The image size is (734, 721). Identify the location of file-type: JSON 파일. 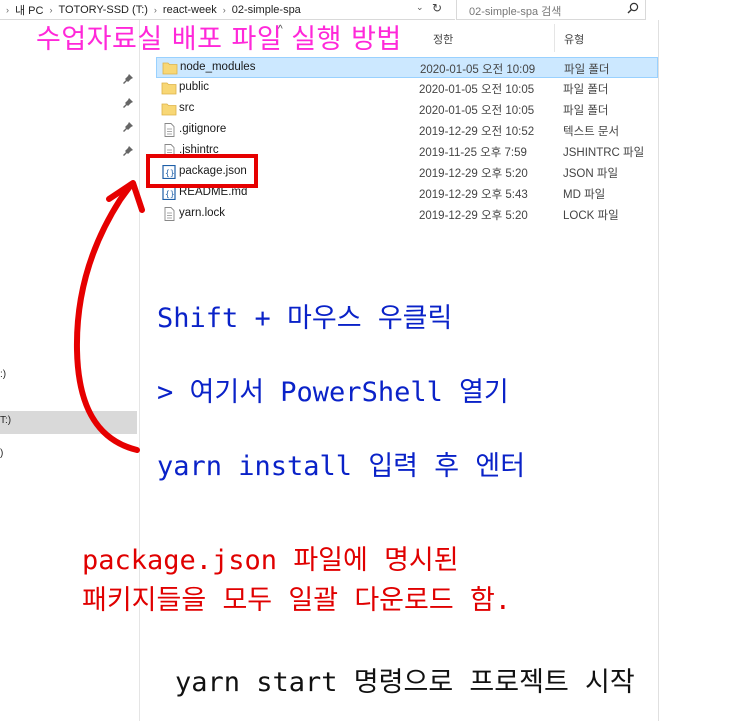
(591, 174).